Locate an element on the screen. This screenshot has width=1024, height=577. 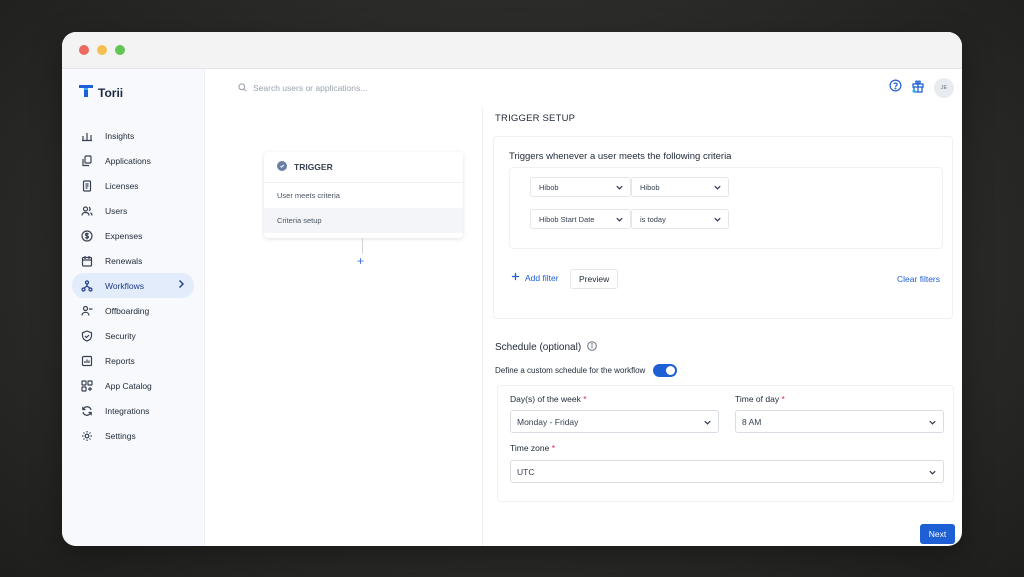
sidebar-item-label: Settings is located at coordinates (120, 435).